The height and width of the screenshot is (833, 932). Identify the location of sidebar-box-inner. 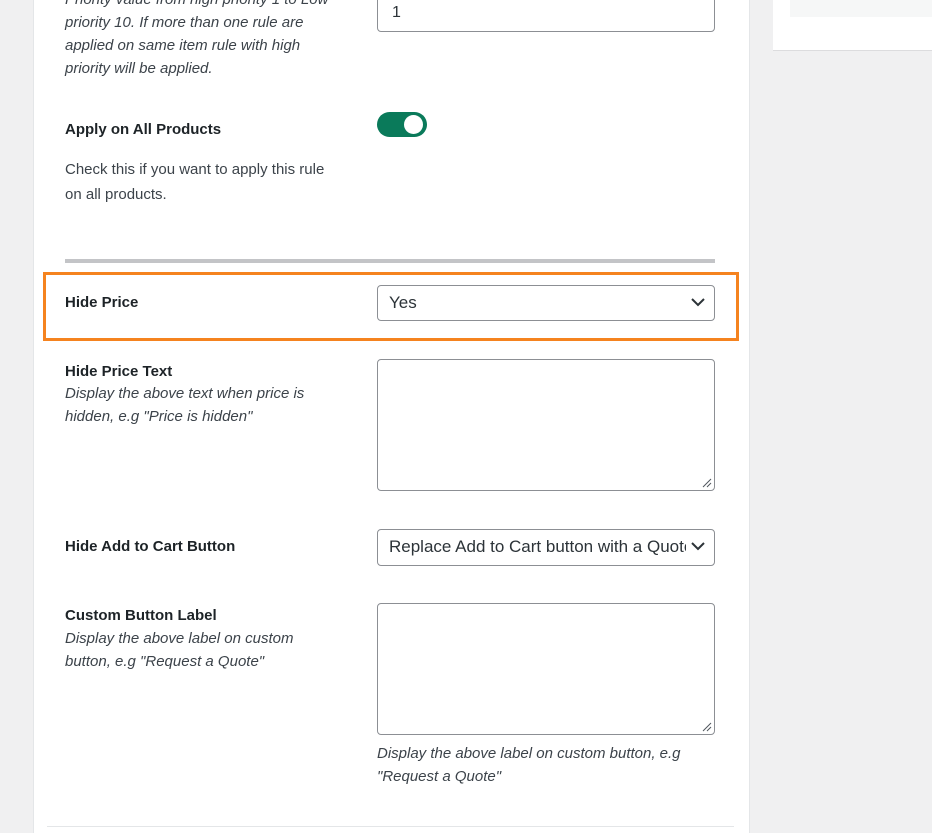
(861, 8).